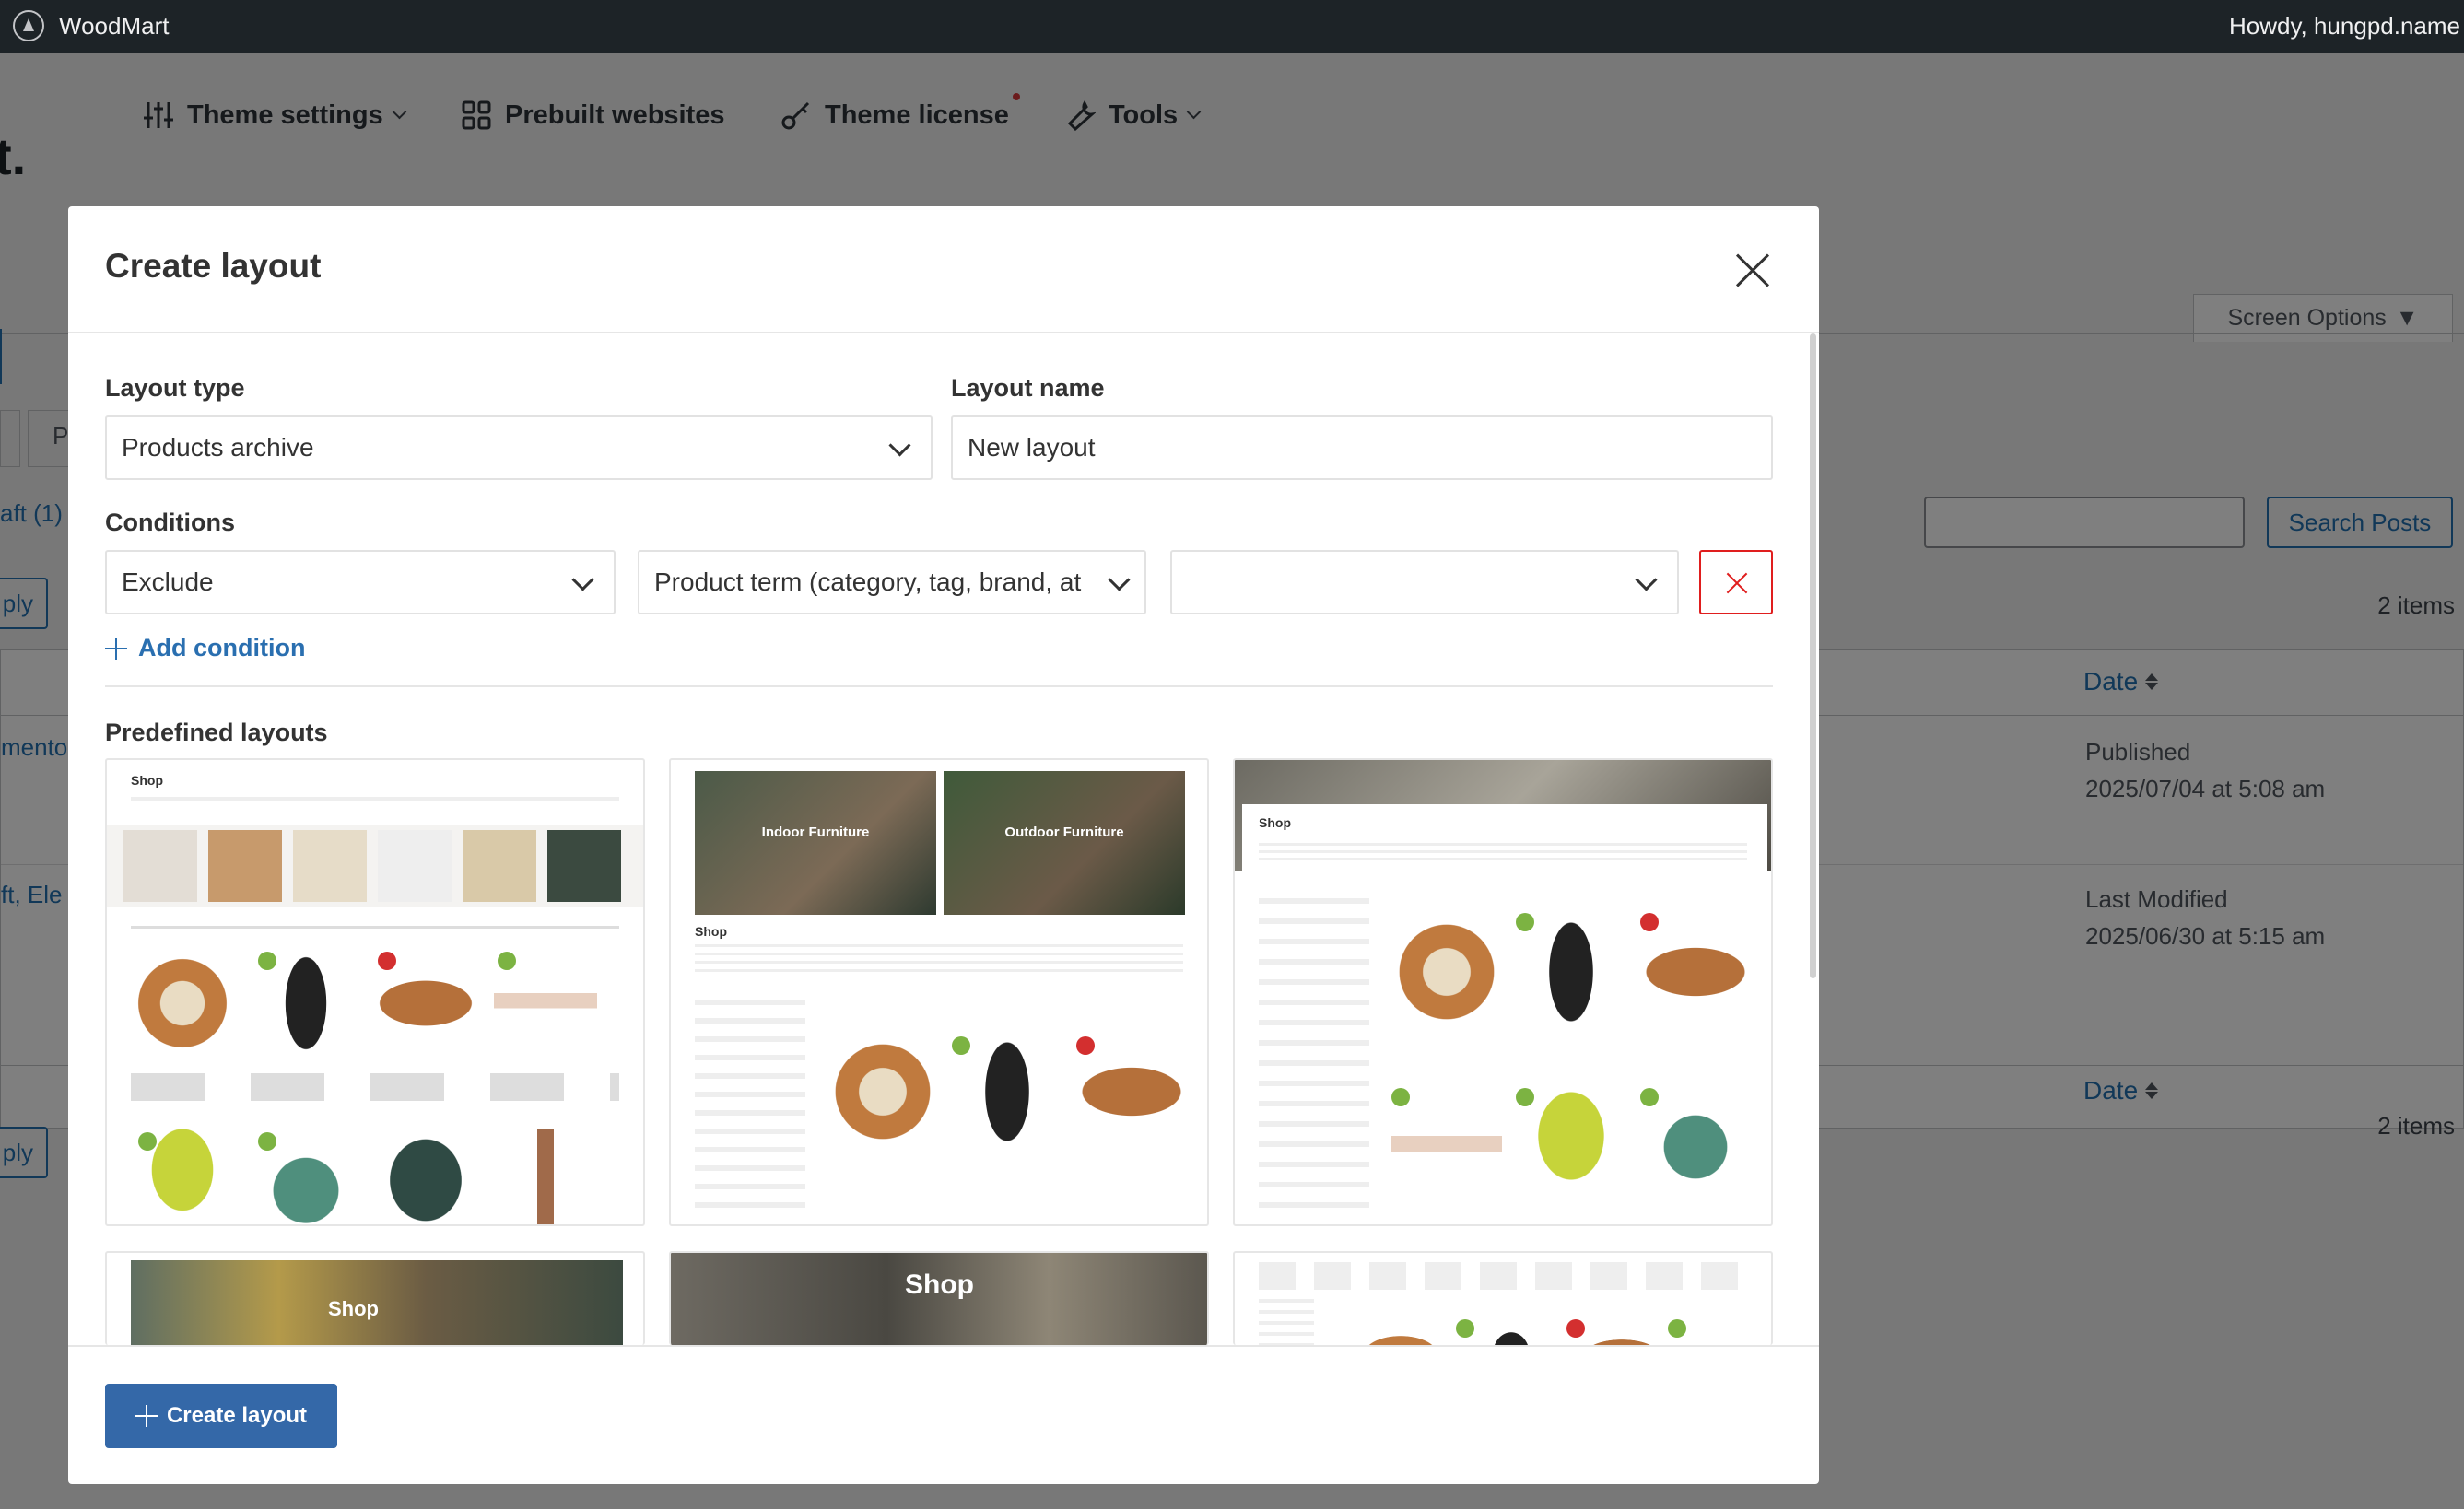 The image size is (2464, 1509). What do you see at coordinates (1232, 26) in the screenshot?
I see `admin-bar: WoodMart Howdy, hungpd.name` at bounding box center [1232, 26].